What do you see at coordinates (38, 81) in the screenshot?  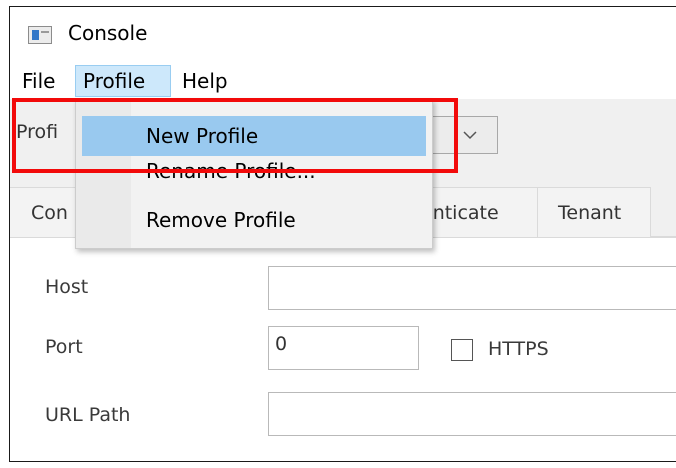 I see `menu-file: File` at bounding box center [38, 81].